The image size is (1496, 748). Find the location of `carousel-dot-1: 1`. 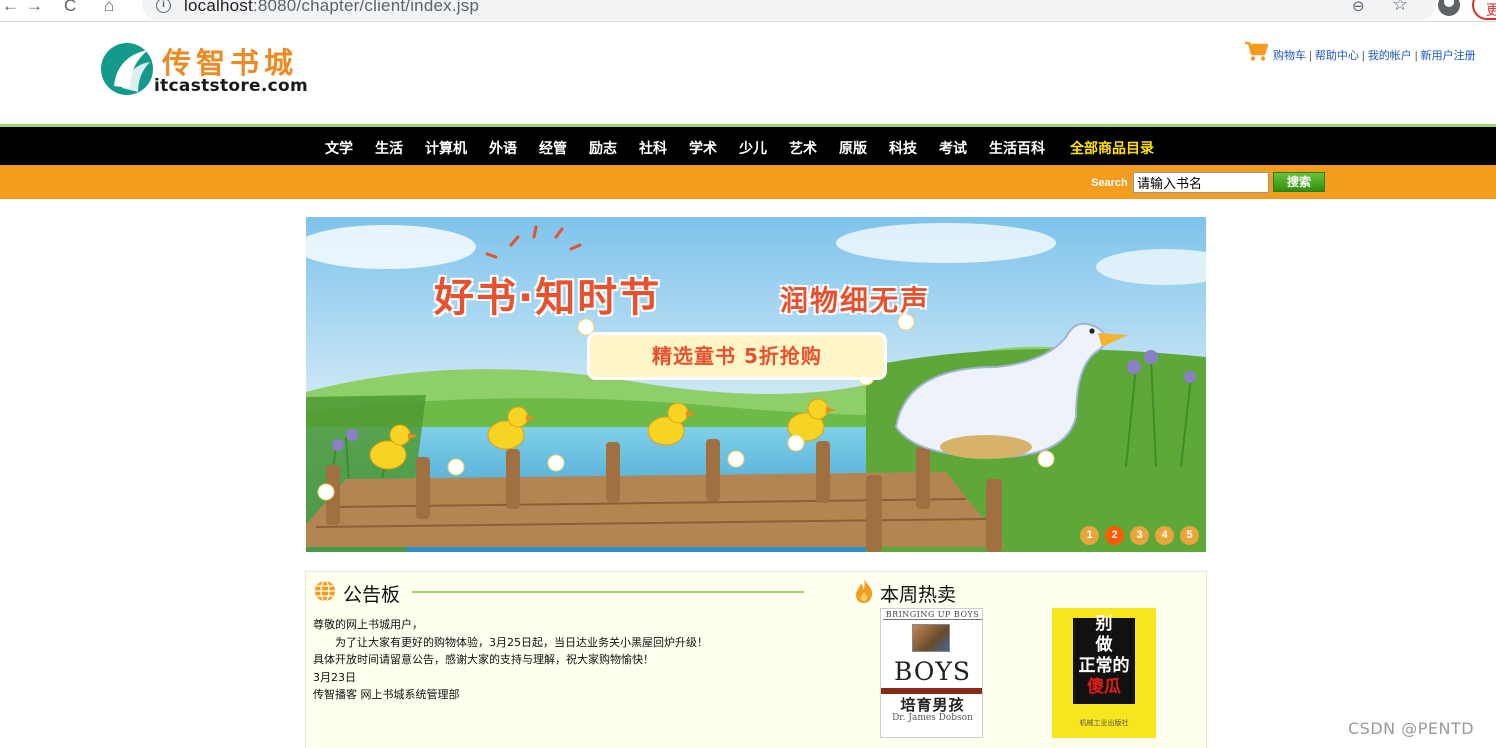

carousel-dot-1: 1 is located at coordinates (1089, 535).